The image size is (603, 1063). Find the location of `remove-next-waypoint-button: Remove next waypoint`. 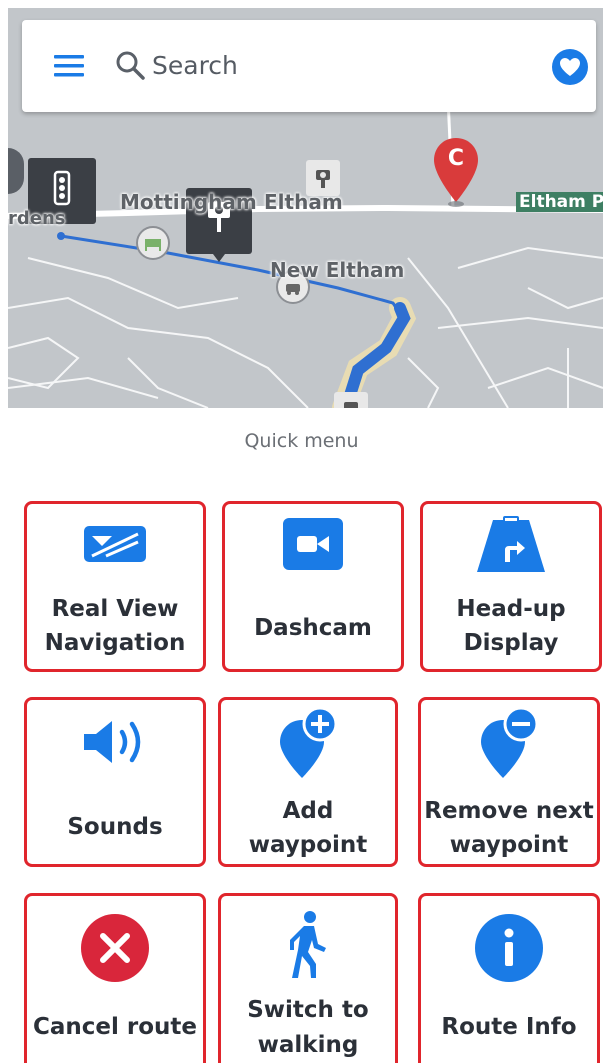

remove-next-waypoint-button: Remove next waypoint is located at coordinates (509, 782).